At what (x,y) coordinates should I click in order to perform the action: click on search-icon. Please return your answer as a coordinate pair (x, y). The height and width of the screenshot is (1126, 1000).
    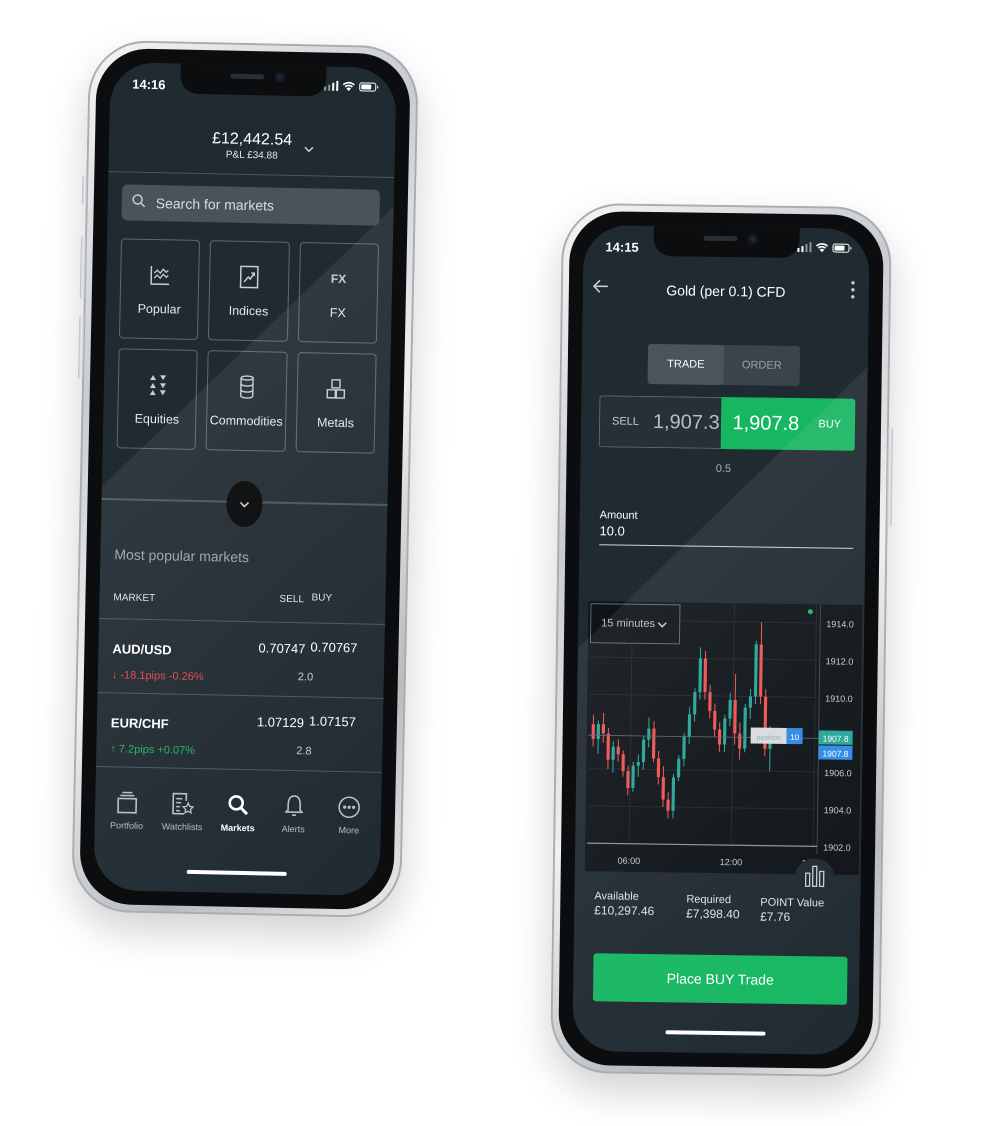
    Looking at the image, I should click on (139, 202).